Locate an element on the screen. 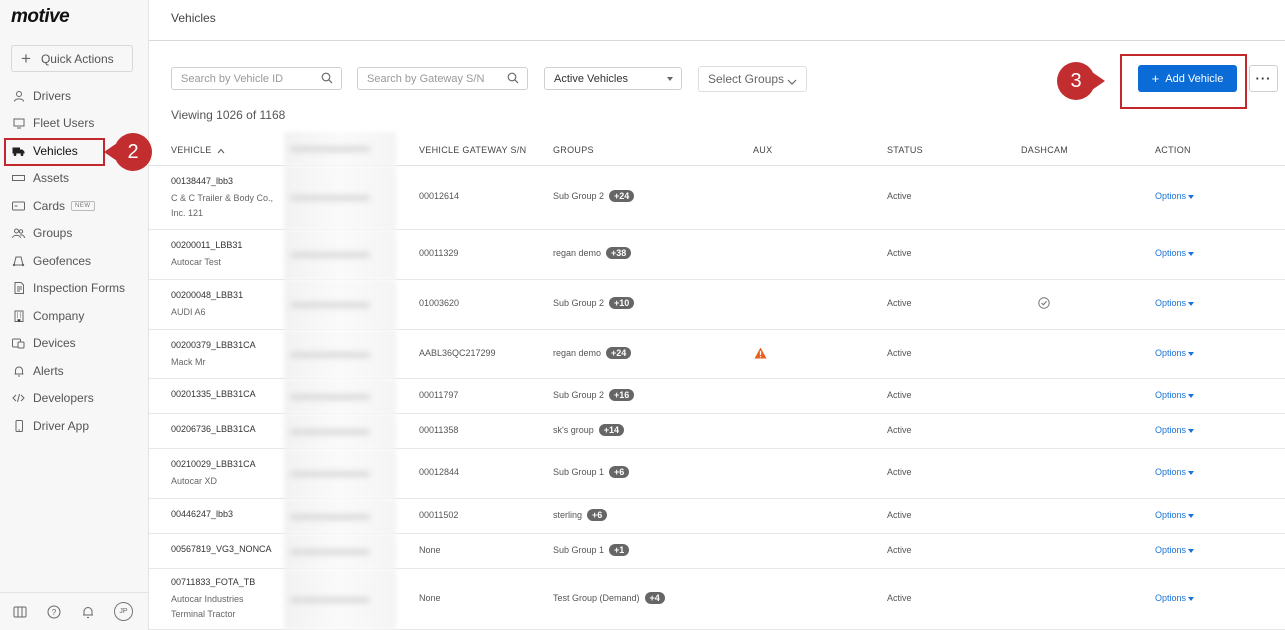 This screenshot has height=630, width=1285. vehicle-number: 00567819_VG3_NONCA is located at coordinates (221, 549).